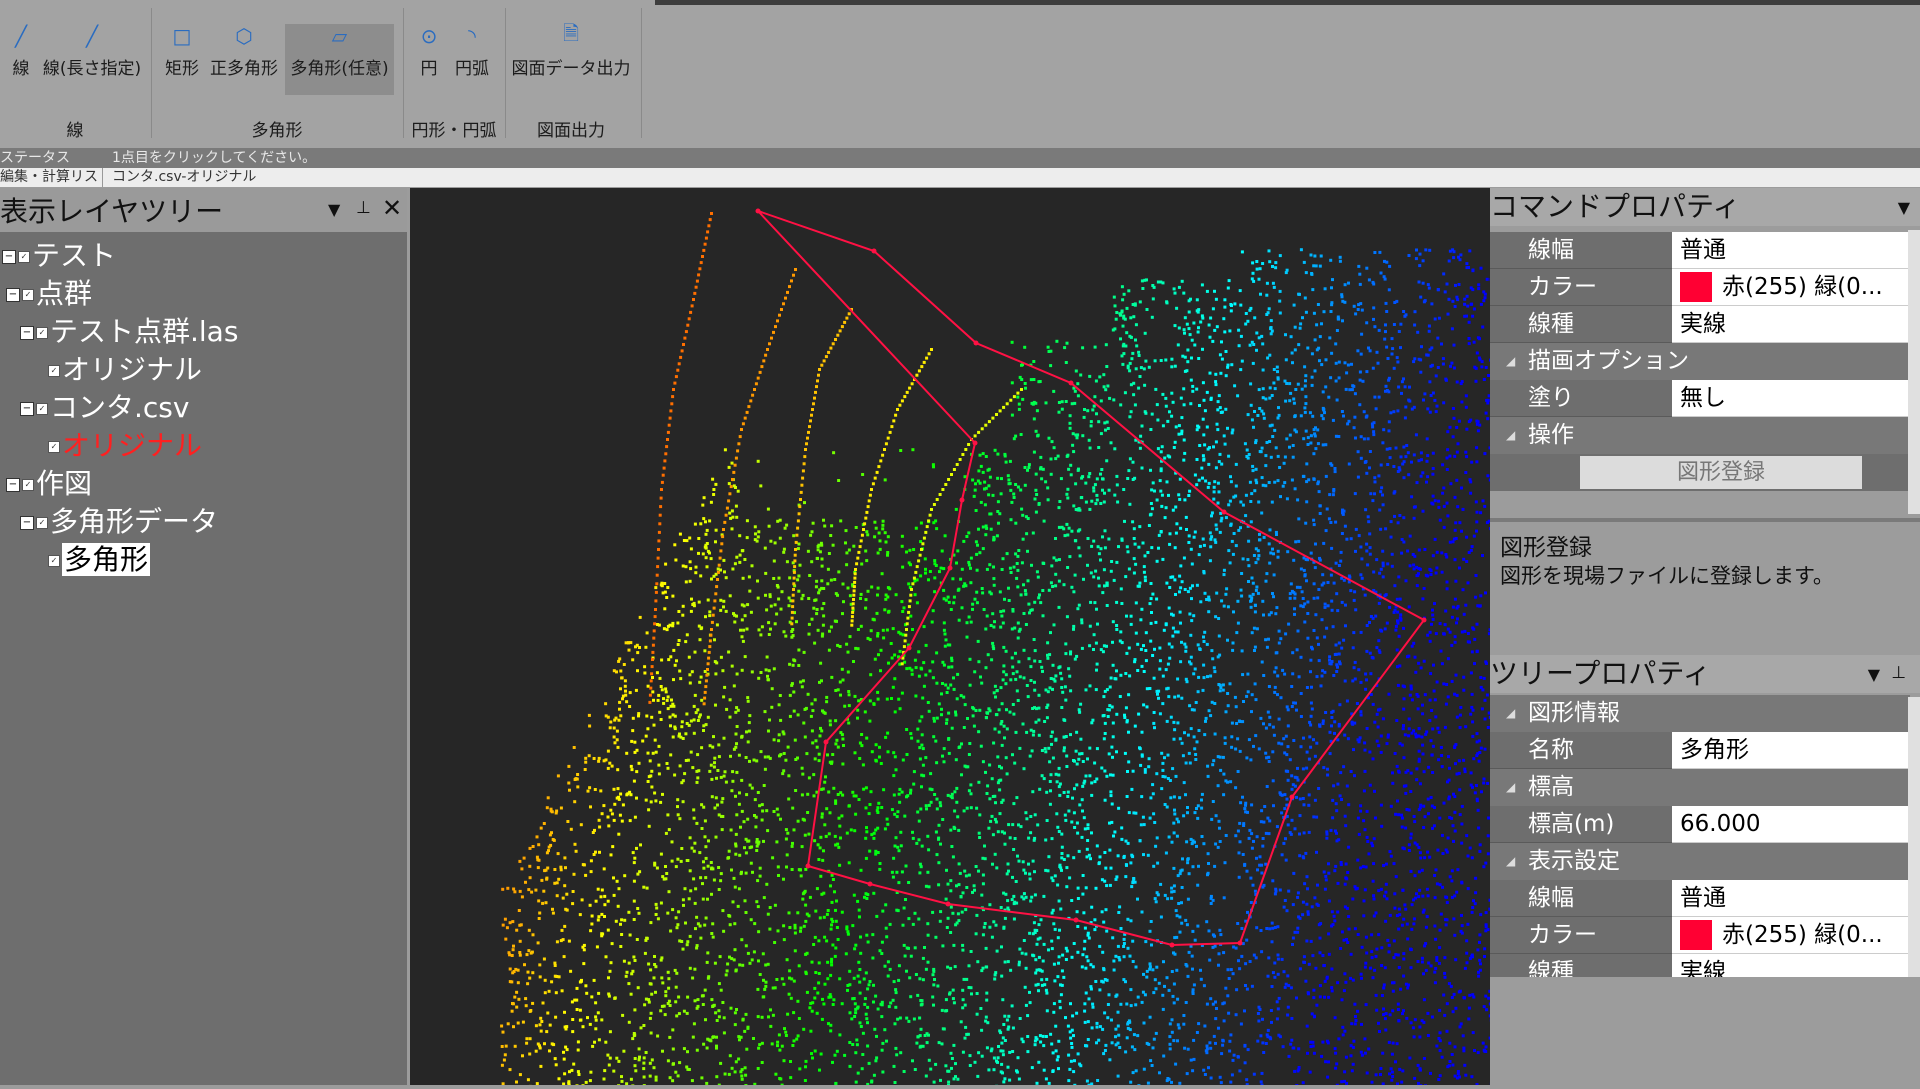  Describe the element at coordinates (339, 59) in the screenshot. I see `free-polygon-button: ▱ 多角形(任意)` at that location.